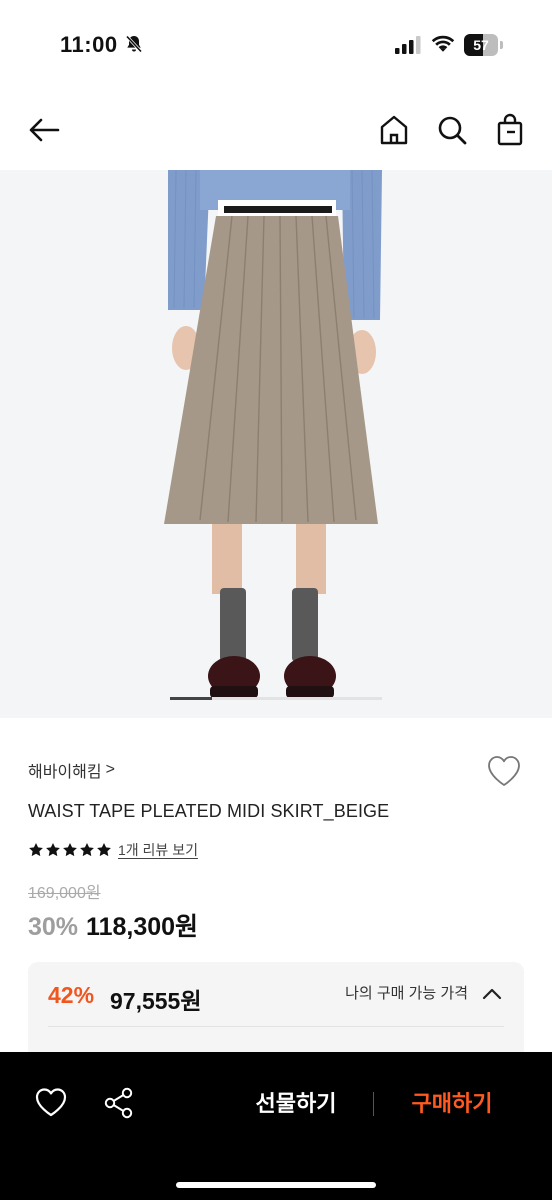  What do you see at coordinates (89, 44) in the screenshot?
I see `status-time: 11:00` at bounding box center [89, 44].